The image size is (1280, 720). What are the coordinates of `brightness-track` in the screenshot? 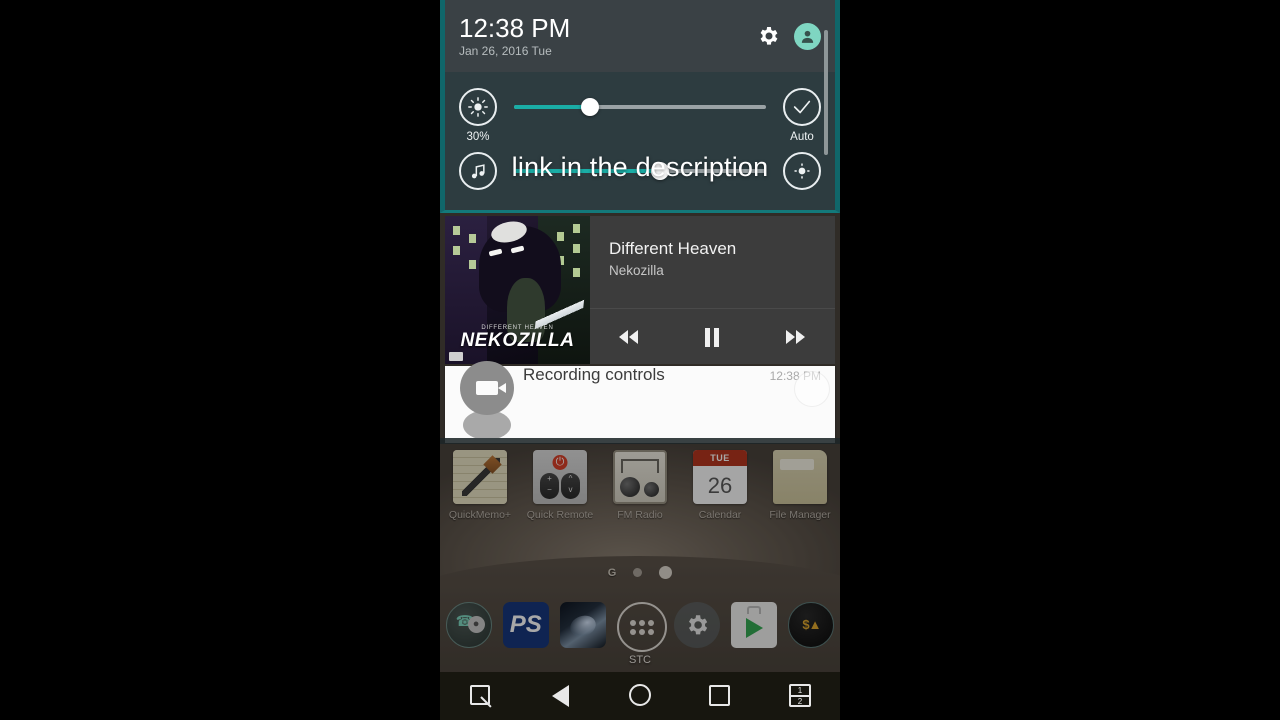 It's located at (640, 107).